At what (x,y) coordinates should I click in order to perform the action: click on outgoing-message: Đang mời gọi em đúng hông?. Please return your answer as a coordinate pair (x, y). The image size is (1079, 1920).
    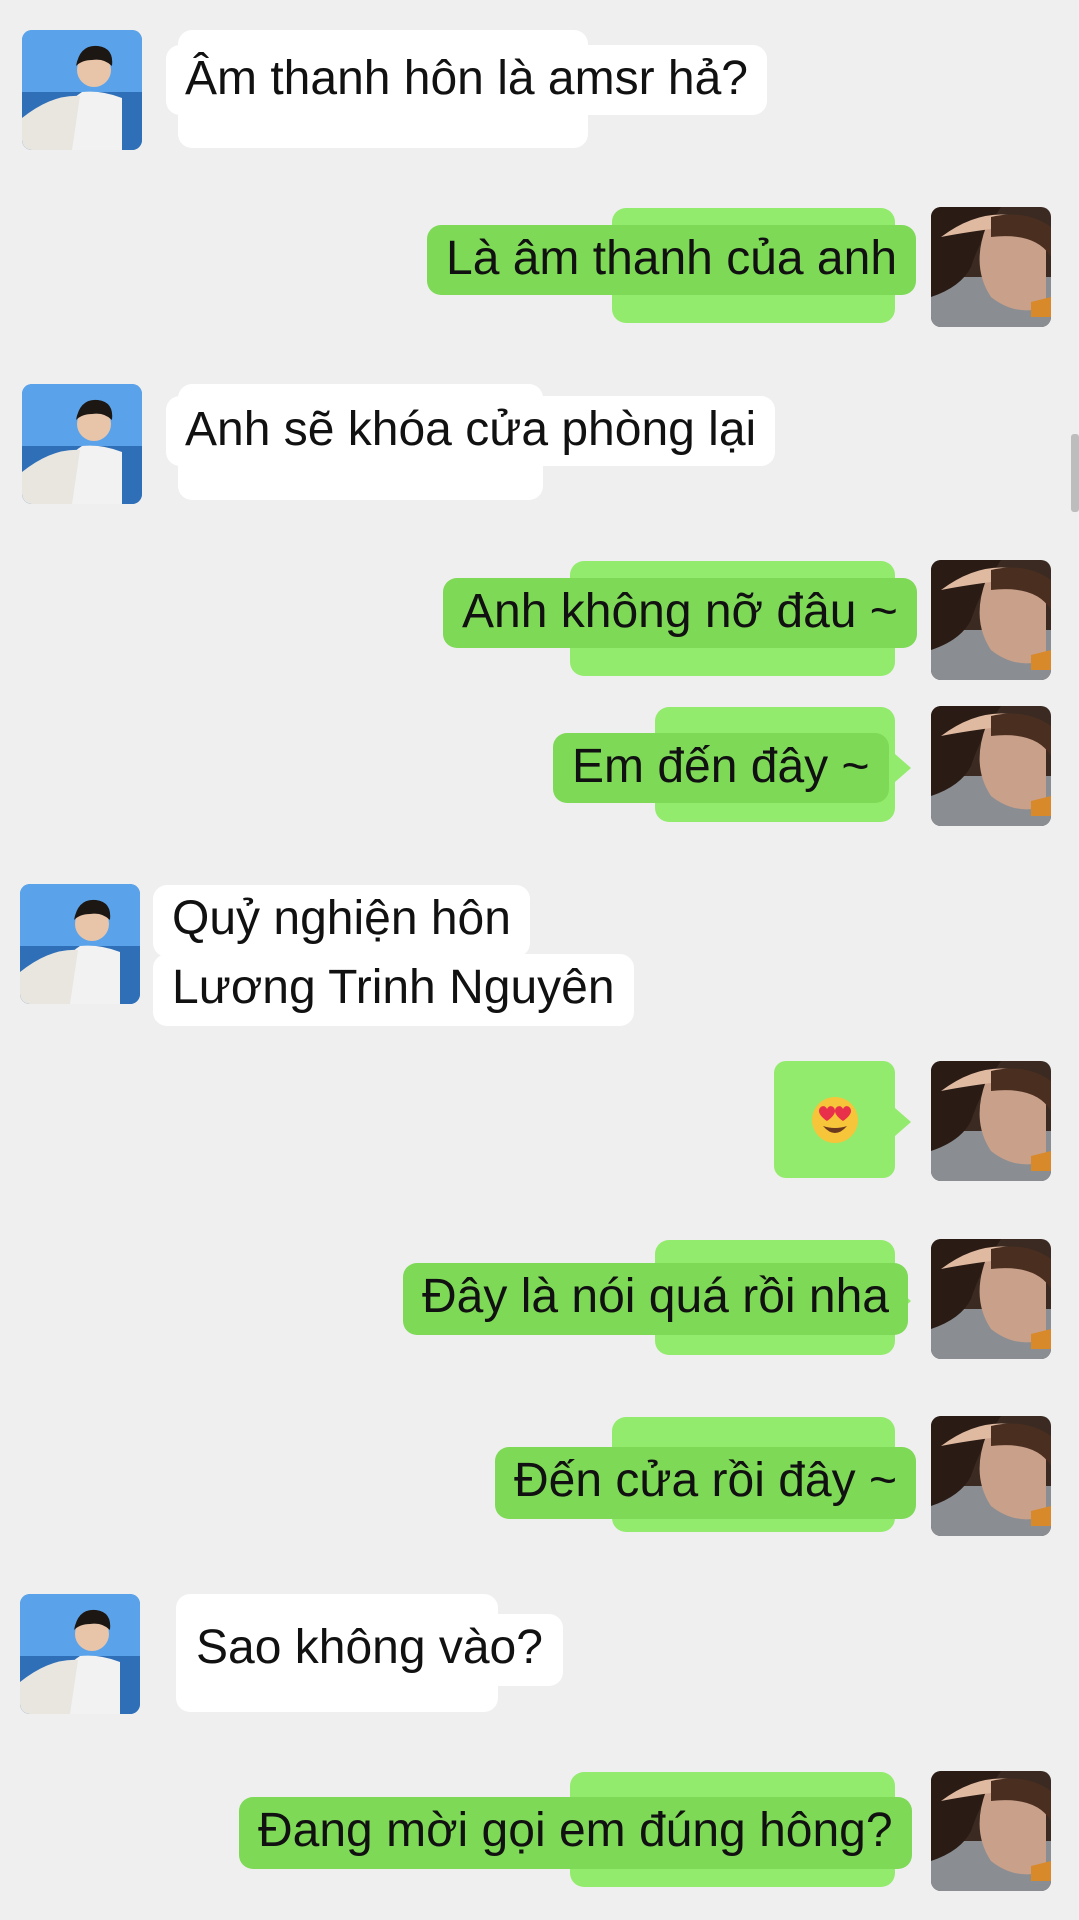
    Looking at the image, I should click on (575, 1833).